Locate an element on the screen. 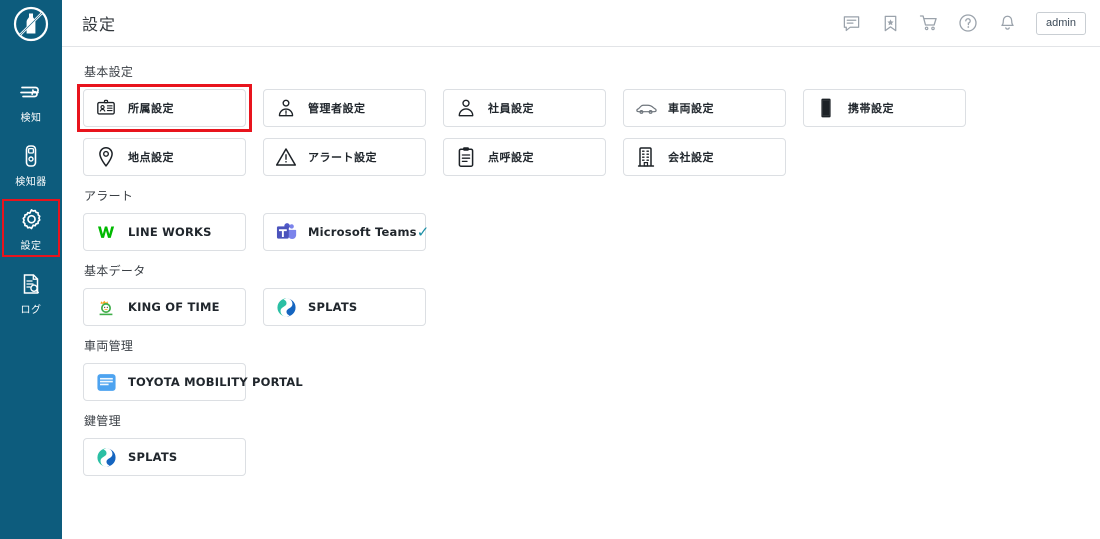 The width and height of the screenshot is (1100, 539). clipboard-icon is located at coordinates (466, 157).